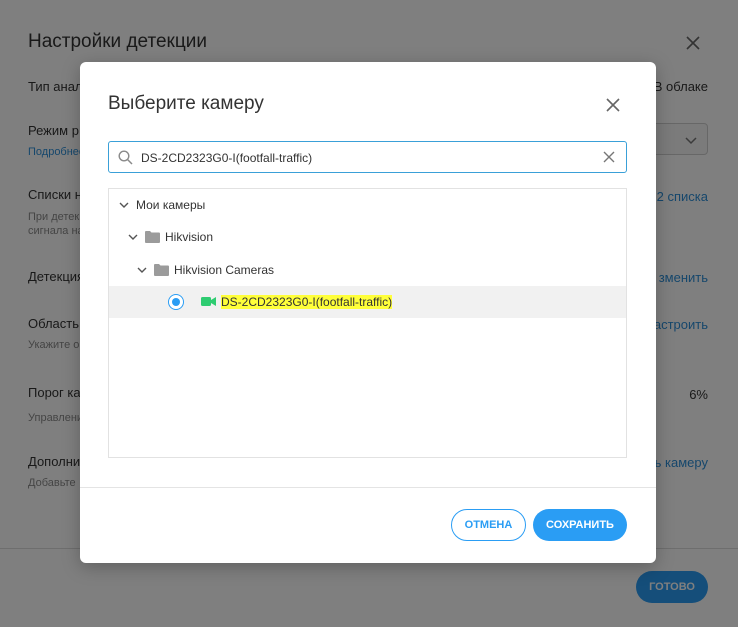 The width and height of the screenshot is (738, 627). What do you see at coordinates (307, 302) in the screenshot?
I see `tree-node-label: DS-2CD2323G0-I(footfall-traffic)` at bounding box center [307, 302].